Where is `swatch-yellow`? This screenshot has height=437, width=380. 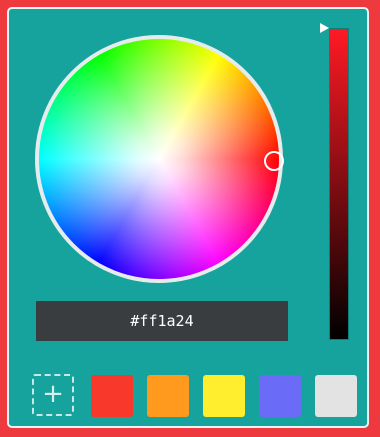 swatch-yellow is located at coordinates (224, 396).